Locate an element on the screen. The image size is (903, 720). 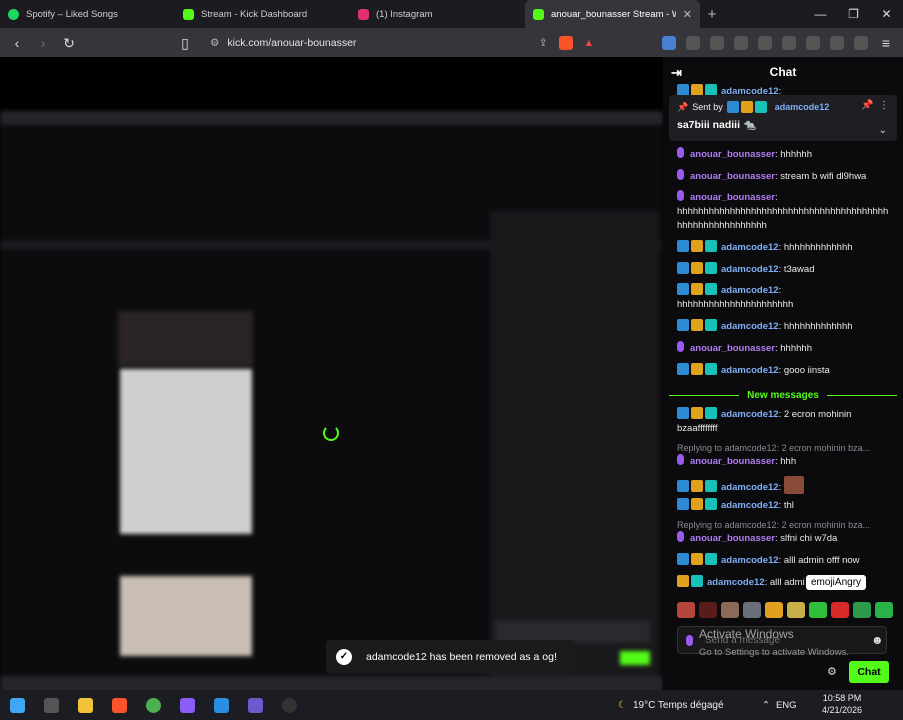
brave-shields-icon is located at coordinates (565, 42).